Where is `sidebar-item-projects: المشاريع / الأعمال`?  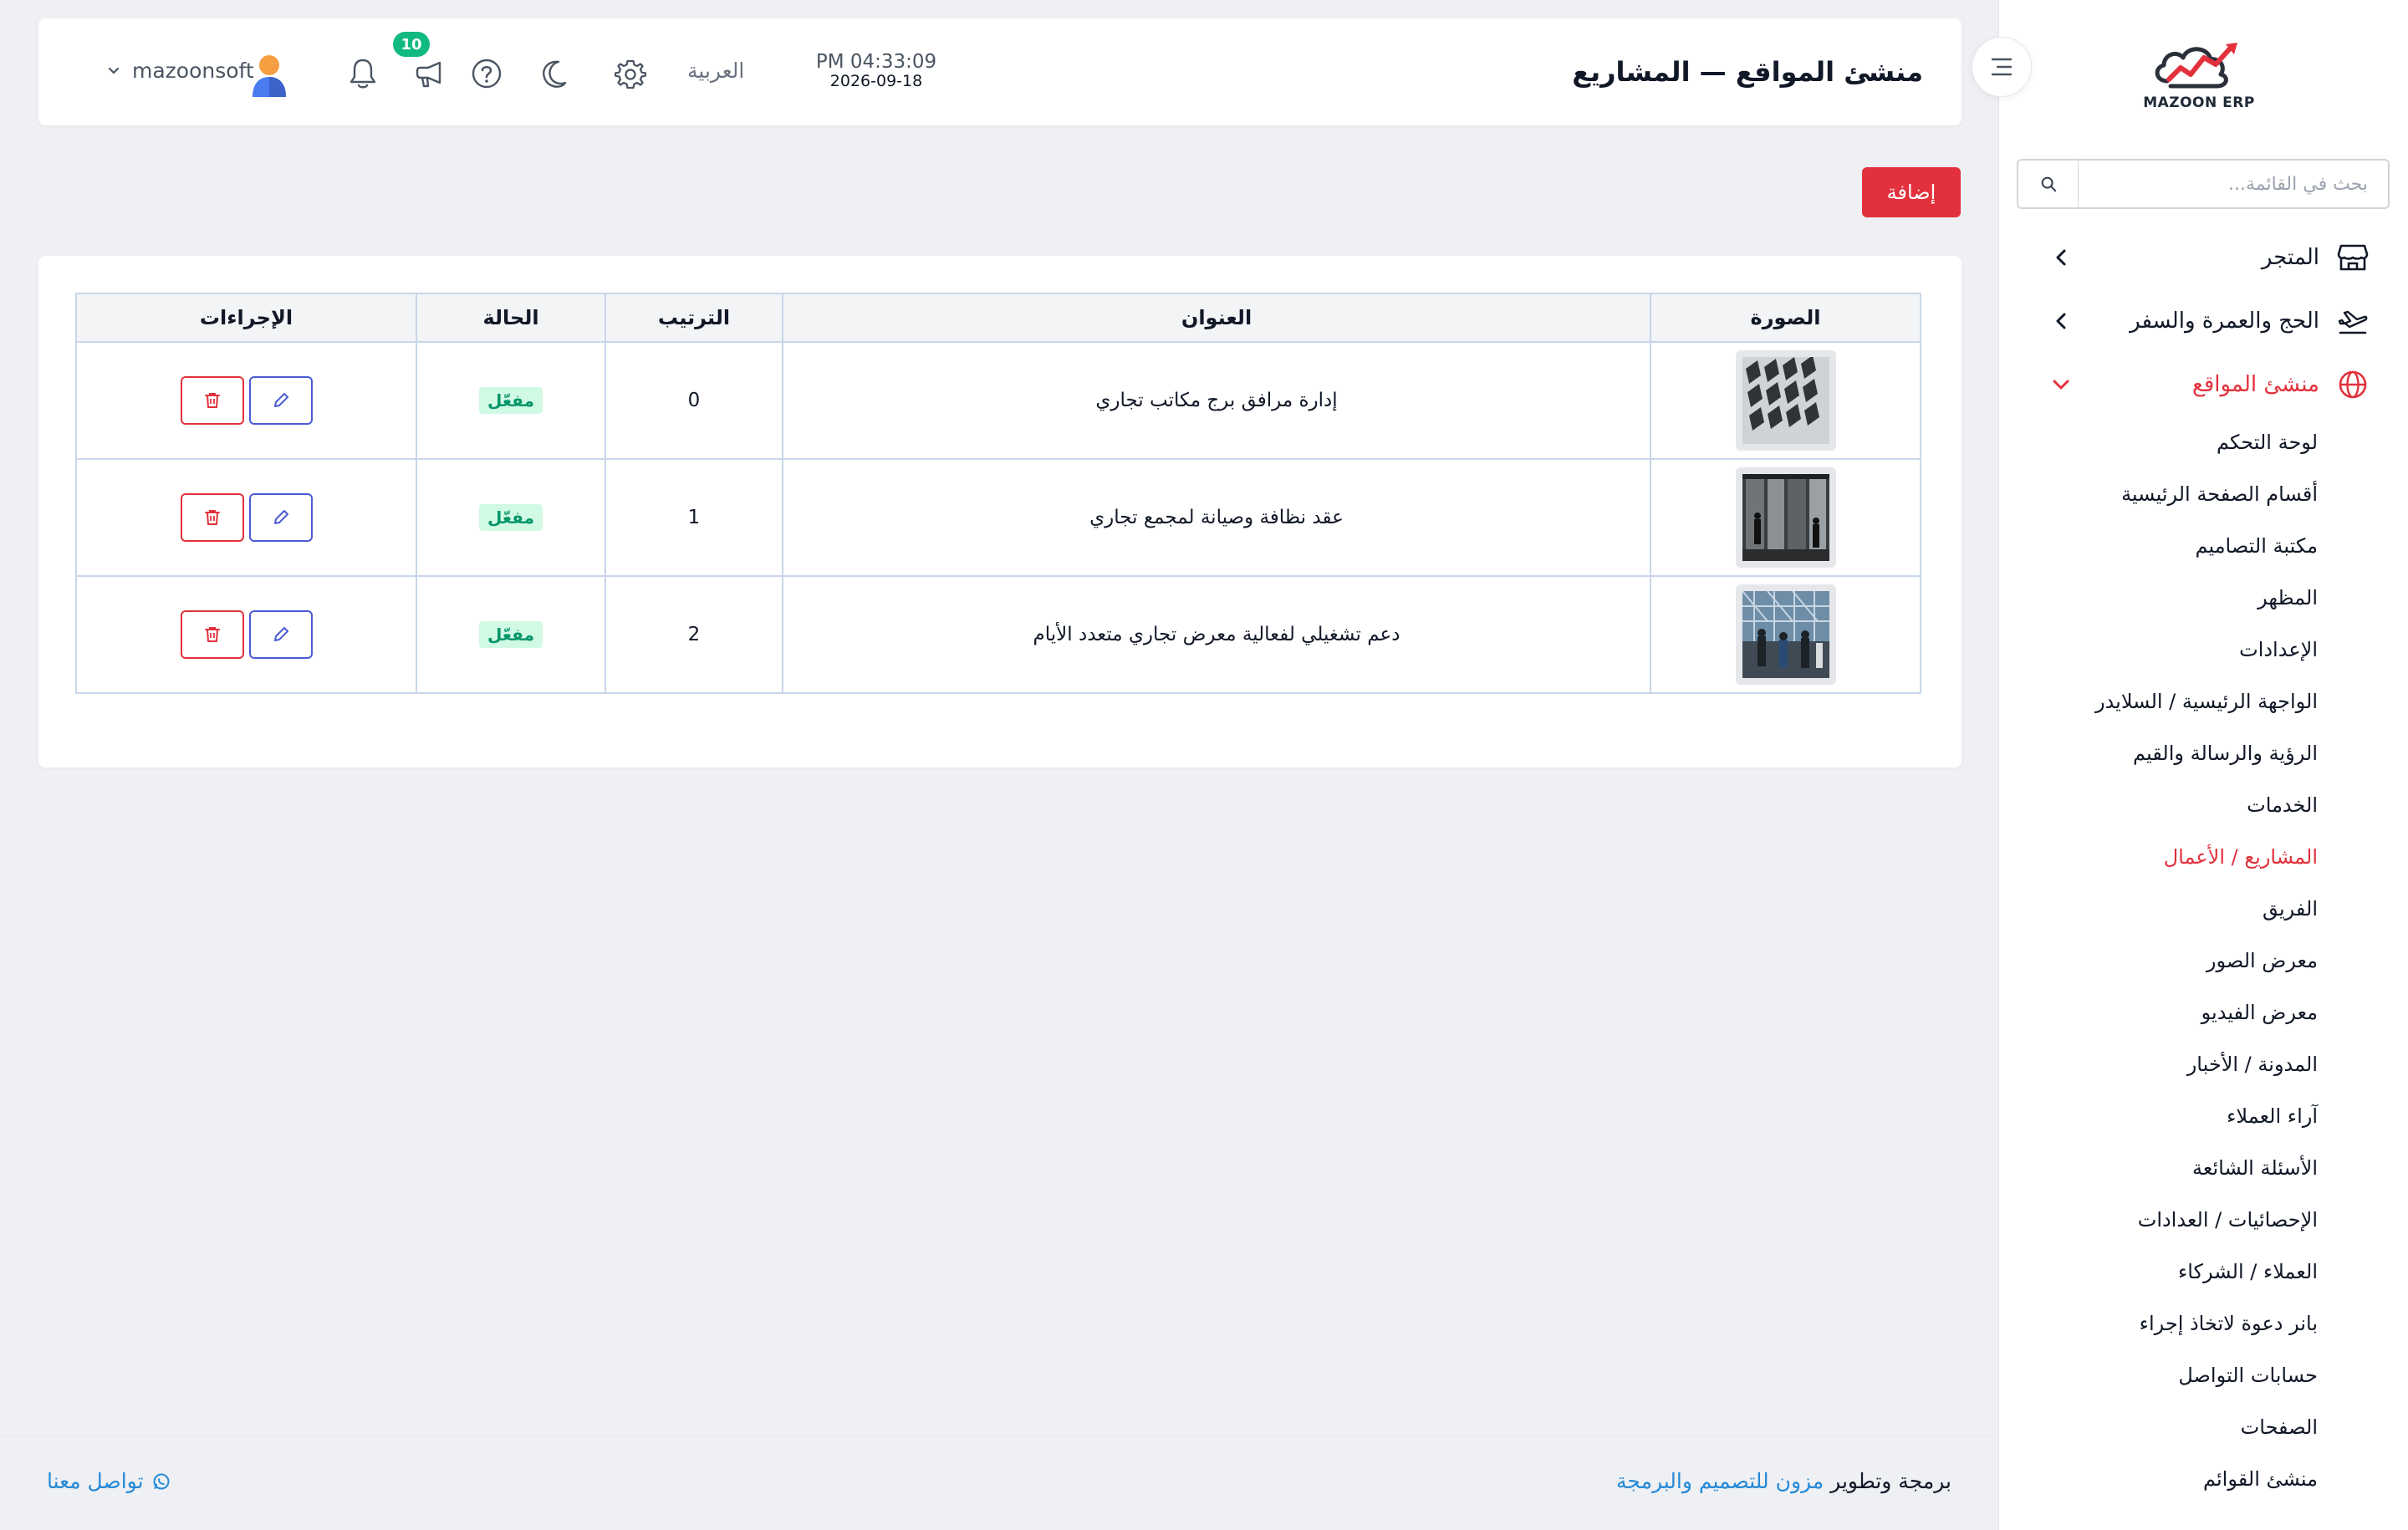 sidebar-item-projects: المشاريع / الأعمال is located at coordinates (2158, 857).